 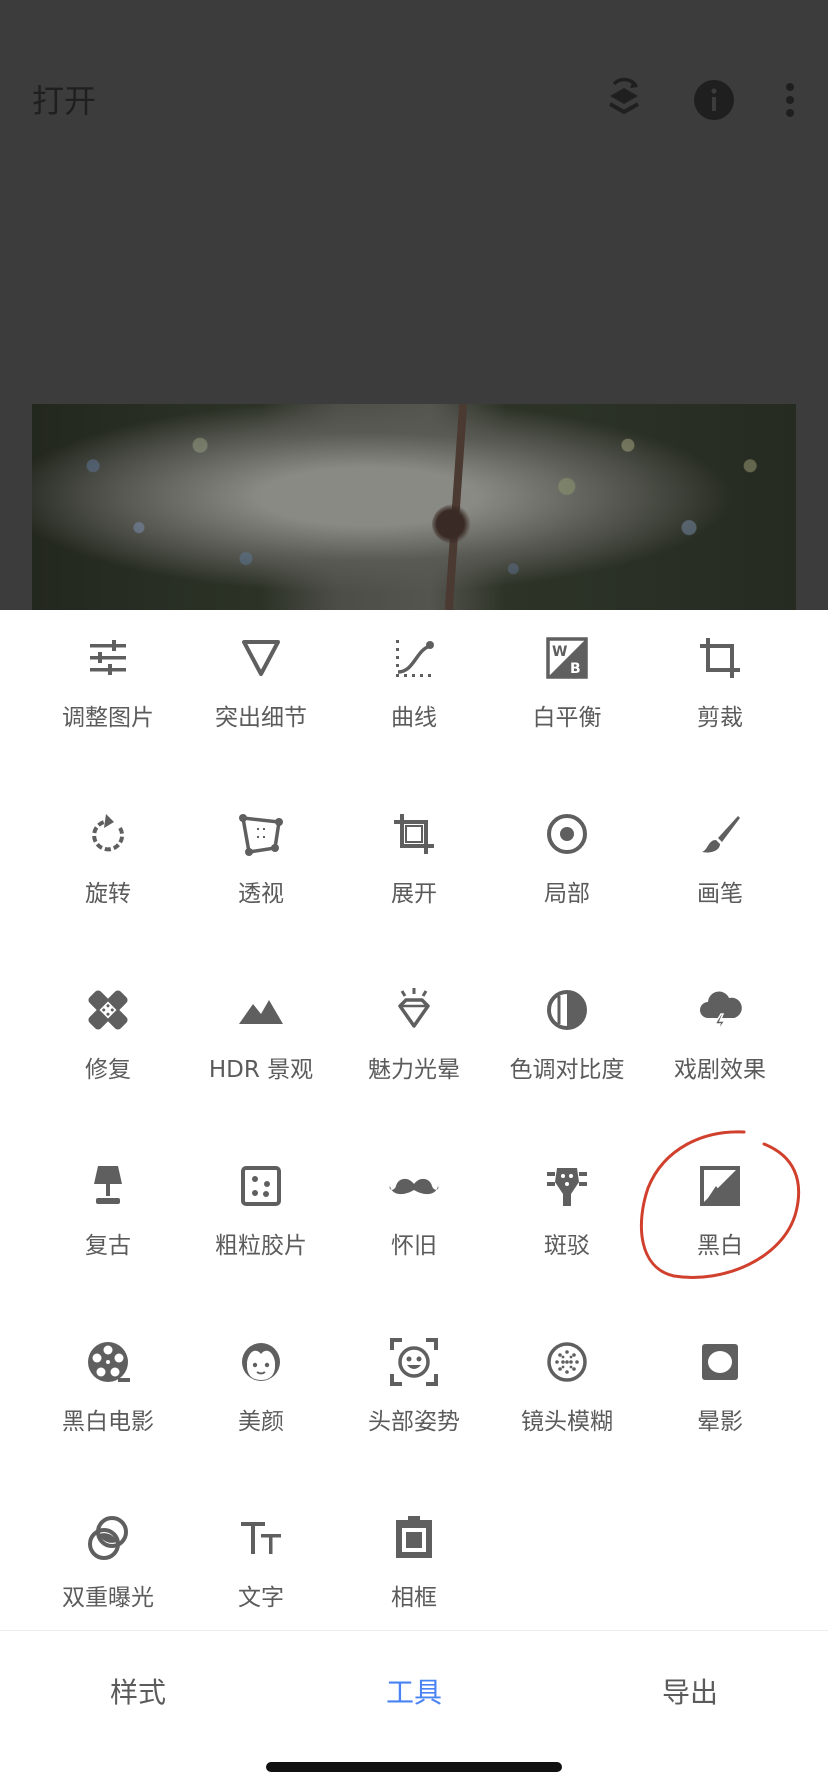 I want to click on tool-label: 魅力光晕, so click(x=414, y=1070).